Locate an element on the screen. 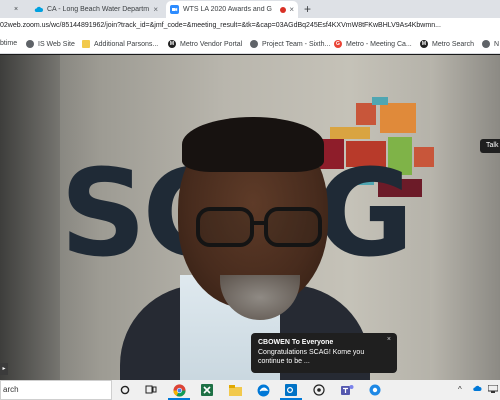  tab-long-beach-water: CA - Long Beach Water Departm × is located at coordinates (96, 9).